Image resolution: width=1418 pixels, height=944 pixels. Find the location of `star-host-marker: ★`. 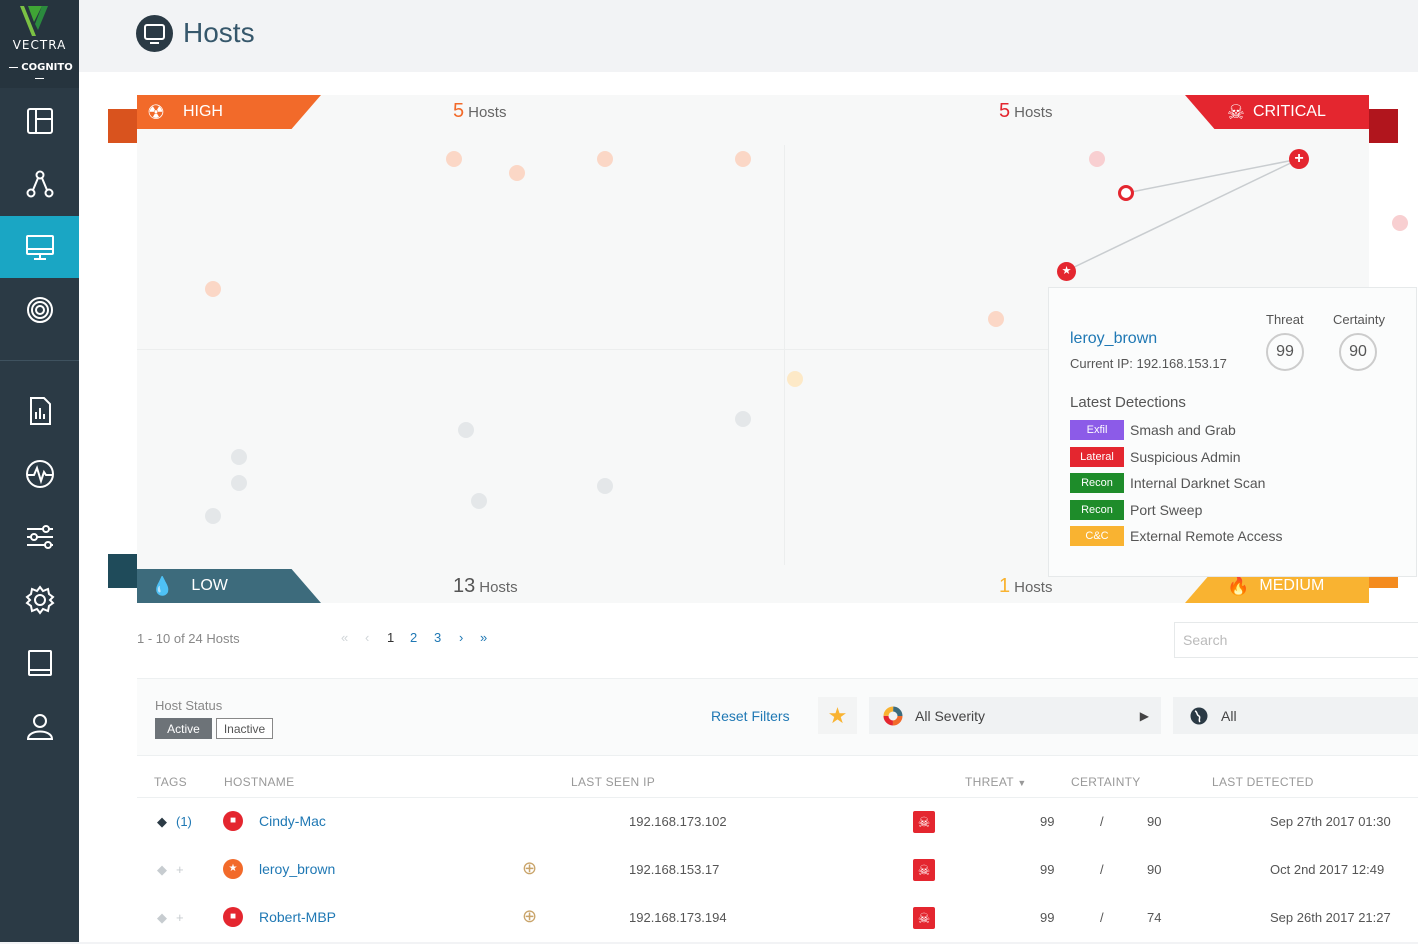

star-host-marker: ★ is located at coordinates (1066, 271).